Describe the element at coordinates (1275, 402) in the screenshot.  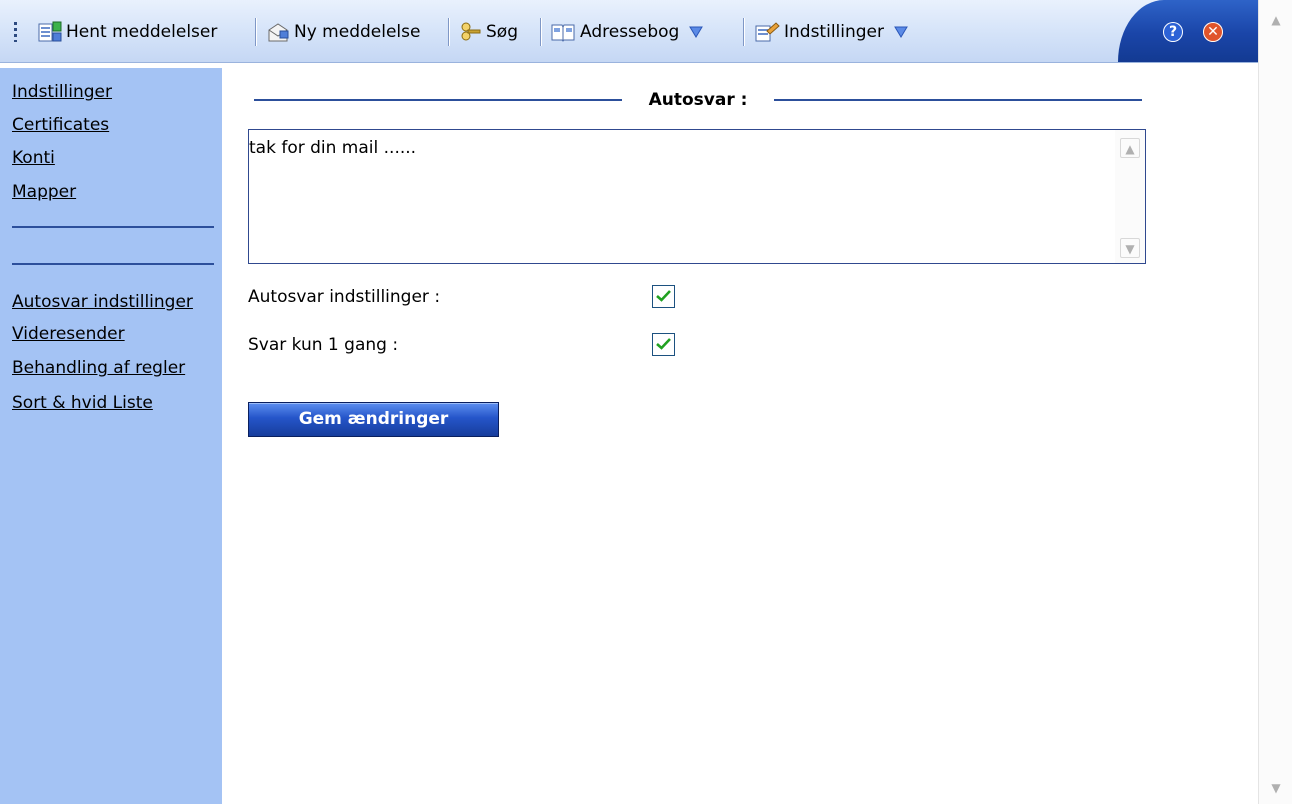
I see `page-scrollbar: ▲ ▼` at that location.